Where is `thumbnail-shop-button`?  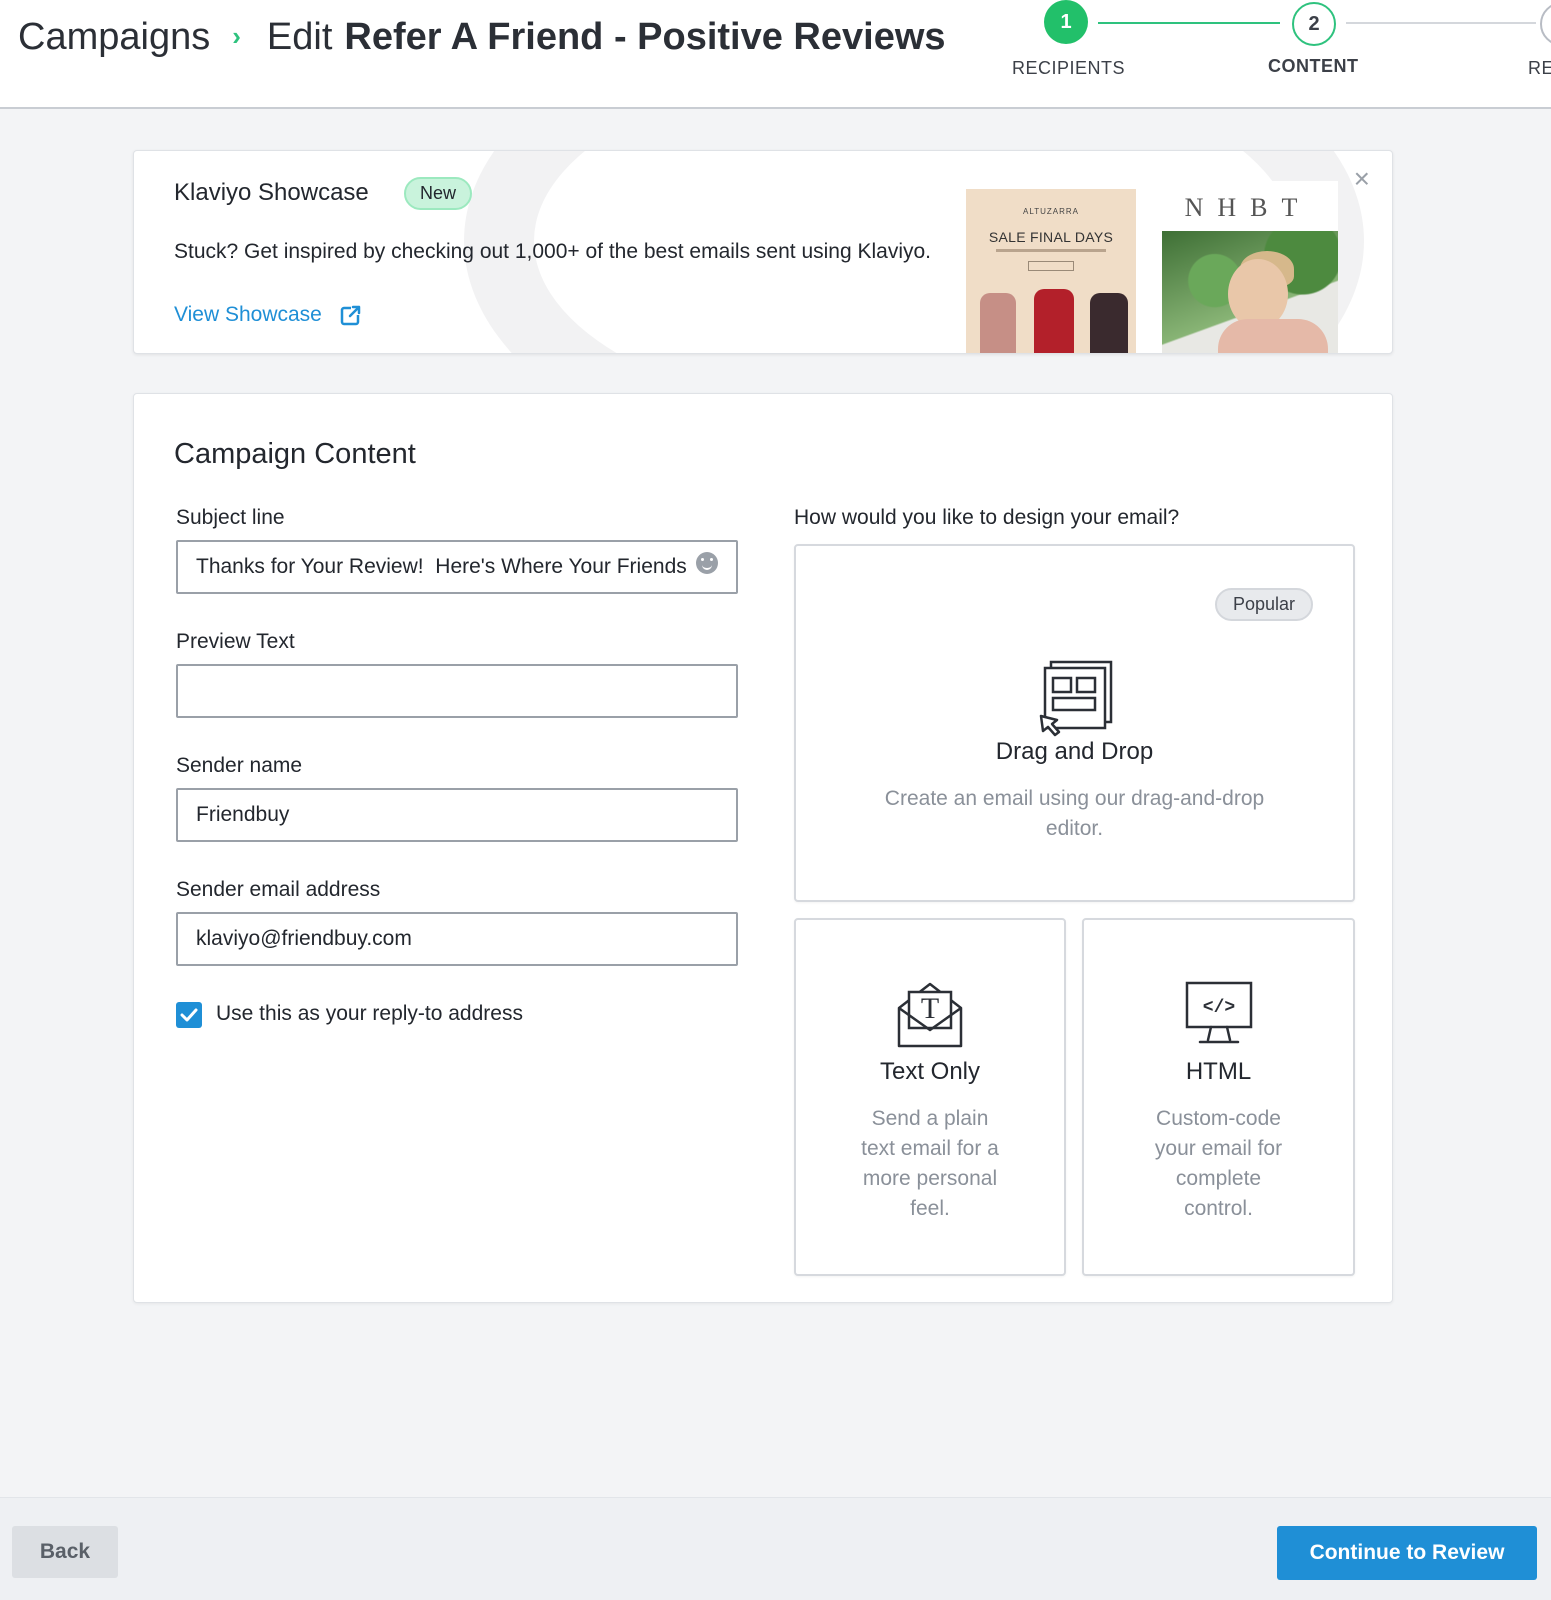 thumbnail-shop-button is located at coordinates (1051, 266).